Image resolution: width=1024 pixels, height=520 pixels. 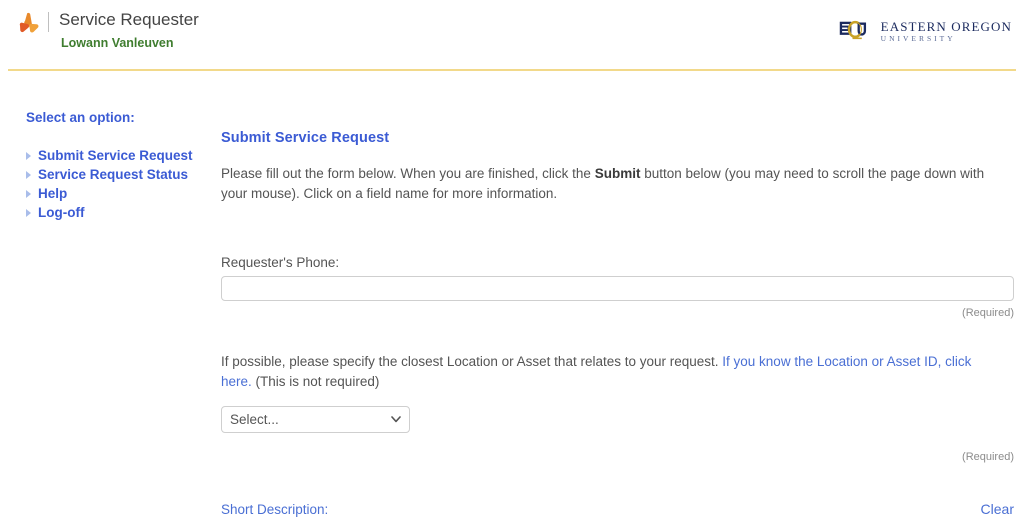 I want to click on sidebar-item-label: Log-off, so click(x=61, y=212).